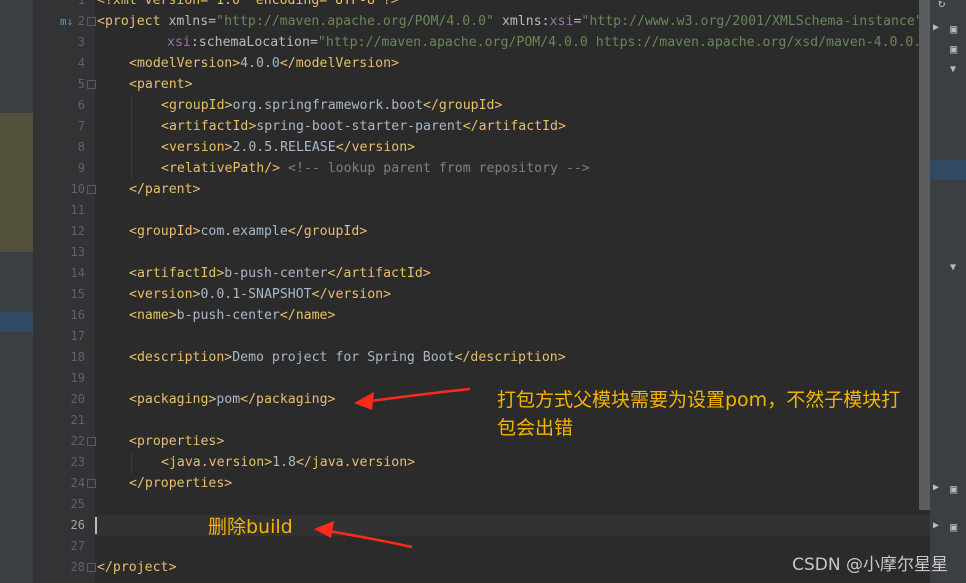 Image resolution: width=966 pixels, height=583 pixels. Describe the element at coordinates (698, 414) in the screenshot. I see `packaging-annotation: 打包方式父模块需要为设置pom，不然子模块打 包会出错` at that location.